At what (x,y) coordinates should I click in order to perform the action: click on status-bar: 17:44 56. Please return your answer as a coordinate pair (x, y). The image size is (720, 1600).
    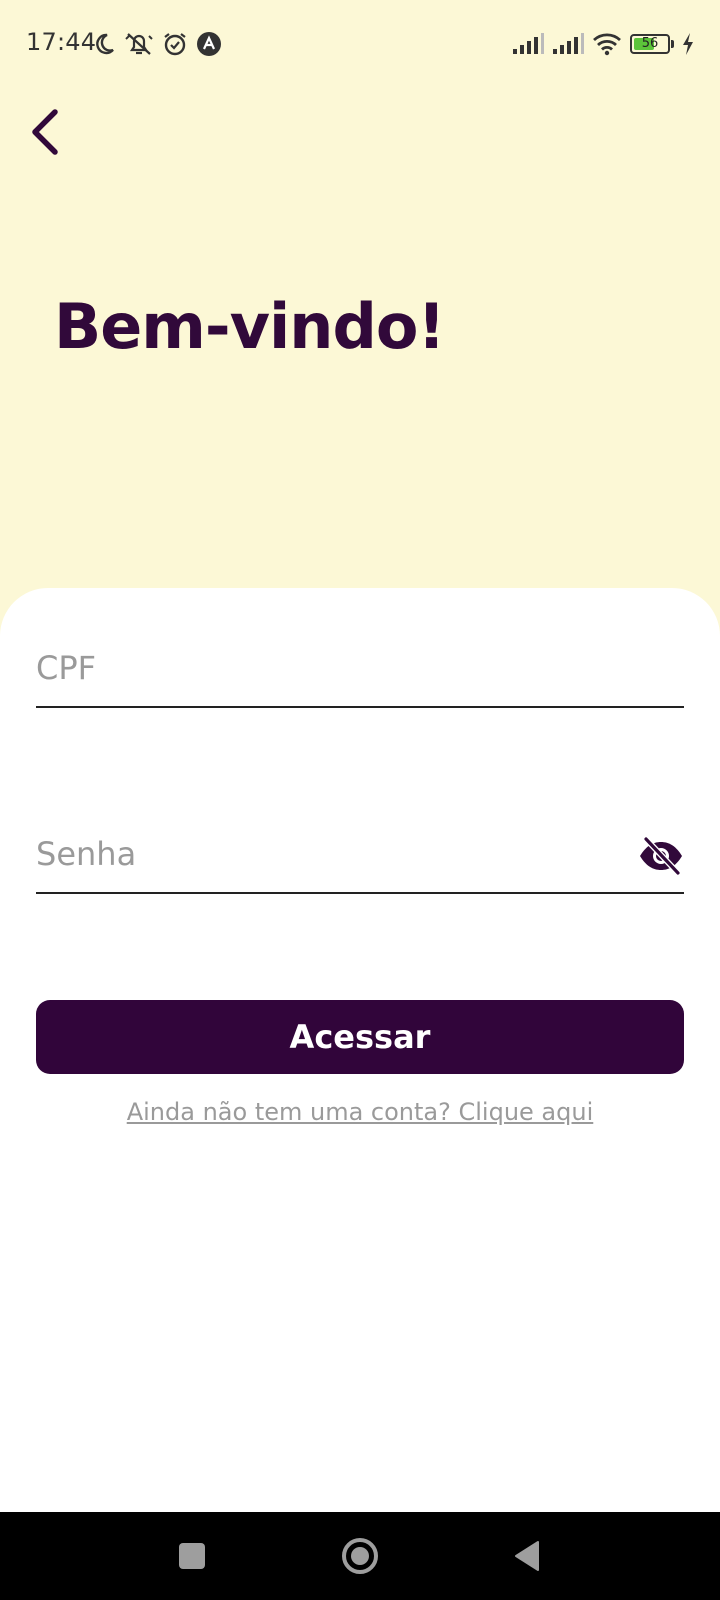
    Looking at the image, I should click on (360, 44).